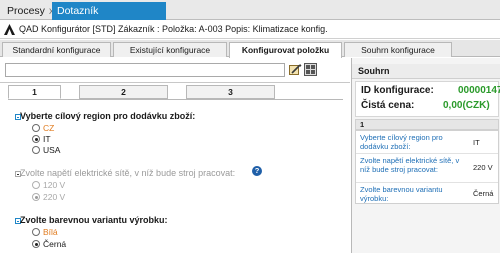 This screenshot has width=500, height=253. What do you see at coordinates (427, 124) in the screenshot?
I see `summary-group-header: 1` at bounding box center [427, 124].